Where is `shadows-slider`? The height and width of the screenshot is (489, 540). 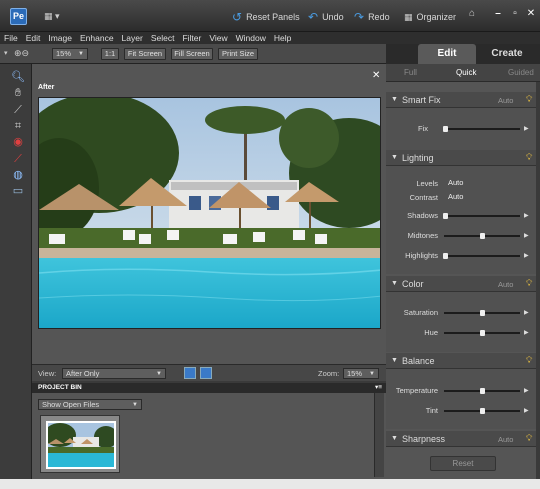
shadows-slider is located at coordinates (481, 216).